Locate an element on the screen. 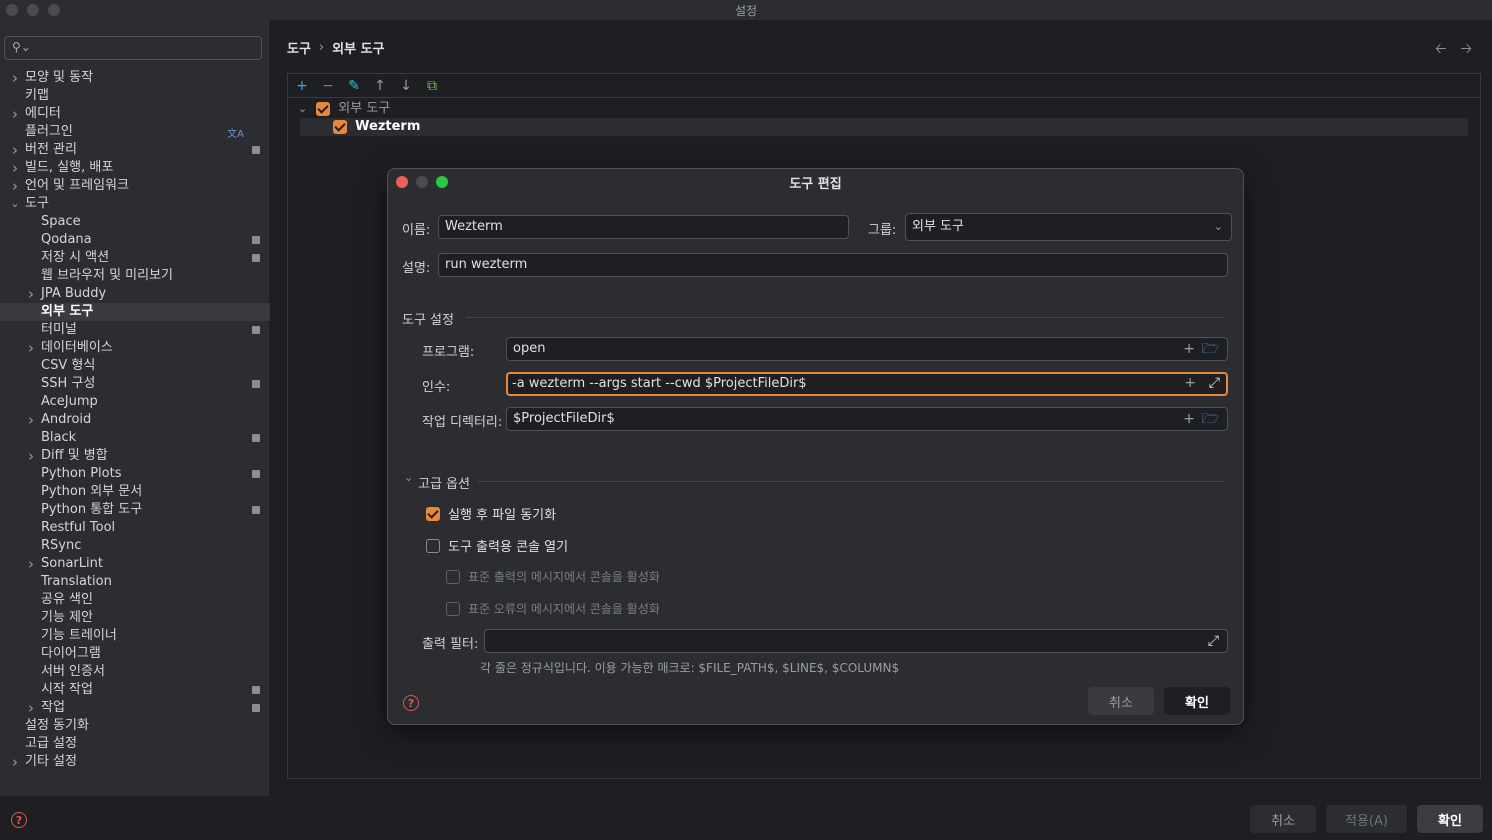 Image resolution: width=1492 pixels, height=840 pixels. window-zoom-button is located at coordinates (54, 10).